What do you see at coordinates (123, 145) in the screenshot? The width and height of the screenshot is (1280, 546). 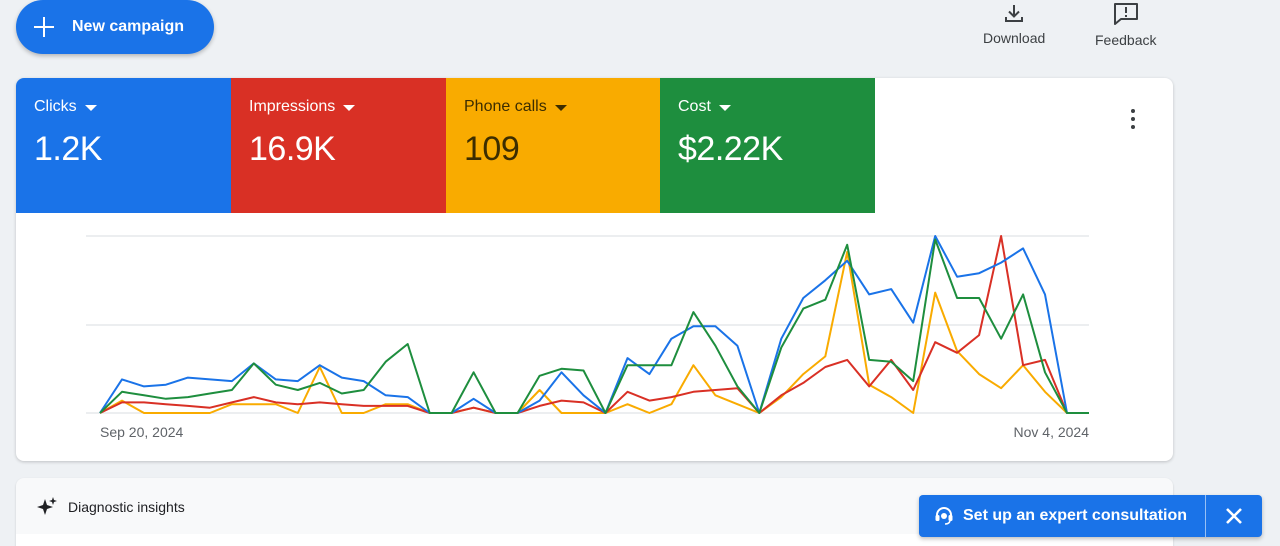 I see `metric-tile-clicks: Clicks 1.2K` at bounding box center [123, 145].